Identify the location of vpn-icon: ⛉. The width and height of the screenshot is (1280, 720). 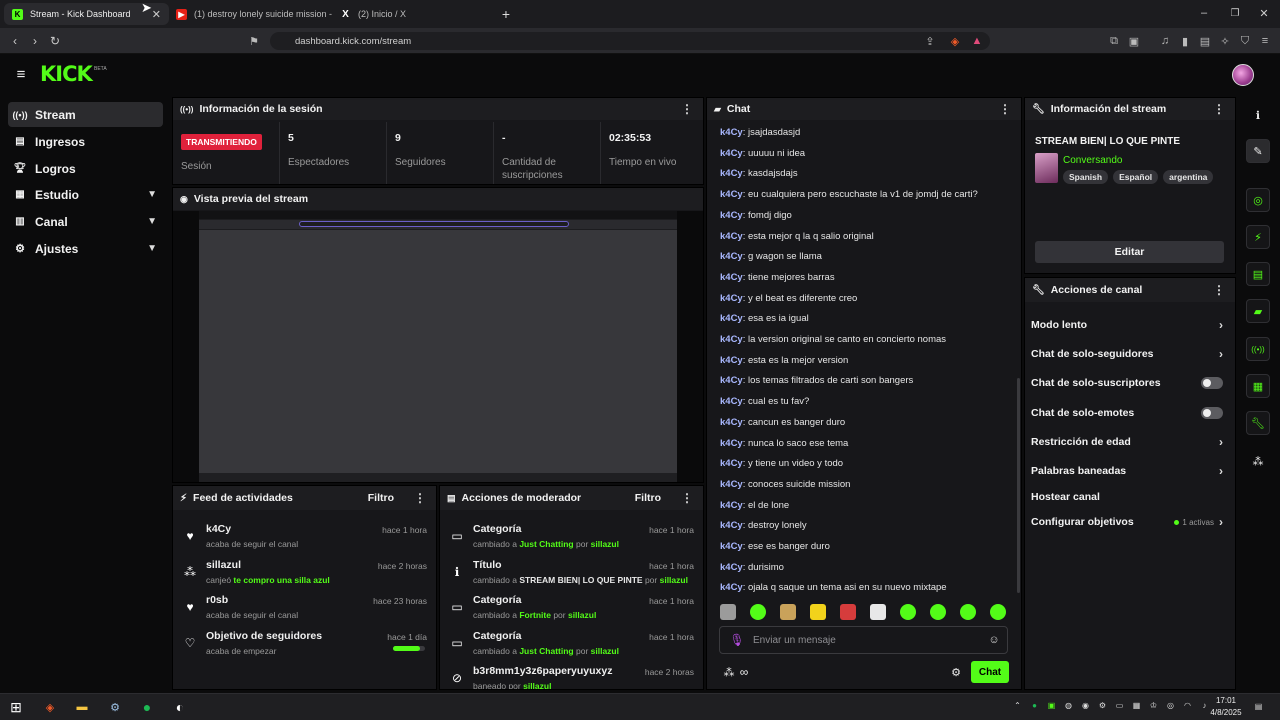
(1245, 41).